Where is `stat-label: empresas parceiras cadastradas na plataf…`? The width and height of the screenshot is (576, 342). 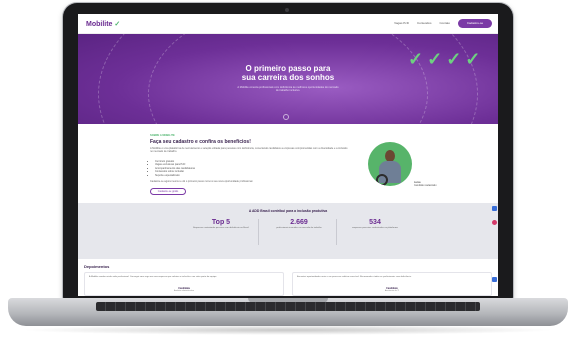 stat-label: empresas parceiras cadastradas na plataf… is located at coordinates (375, 228).